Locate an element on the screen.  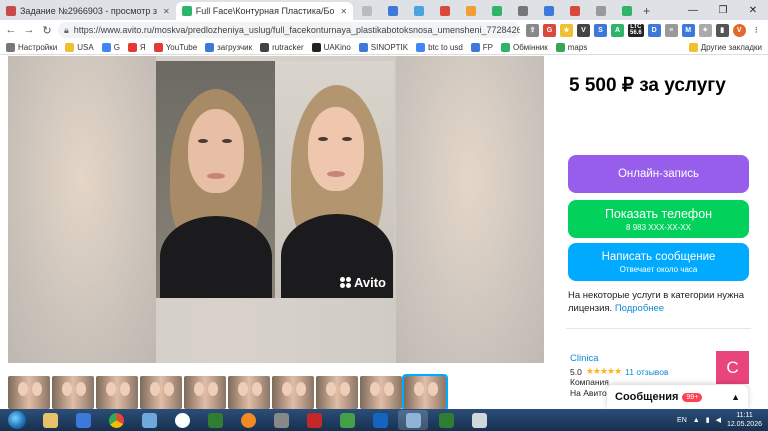
bookmark-btc: btc to usd is located at coordinates (439, 47).